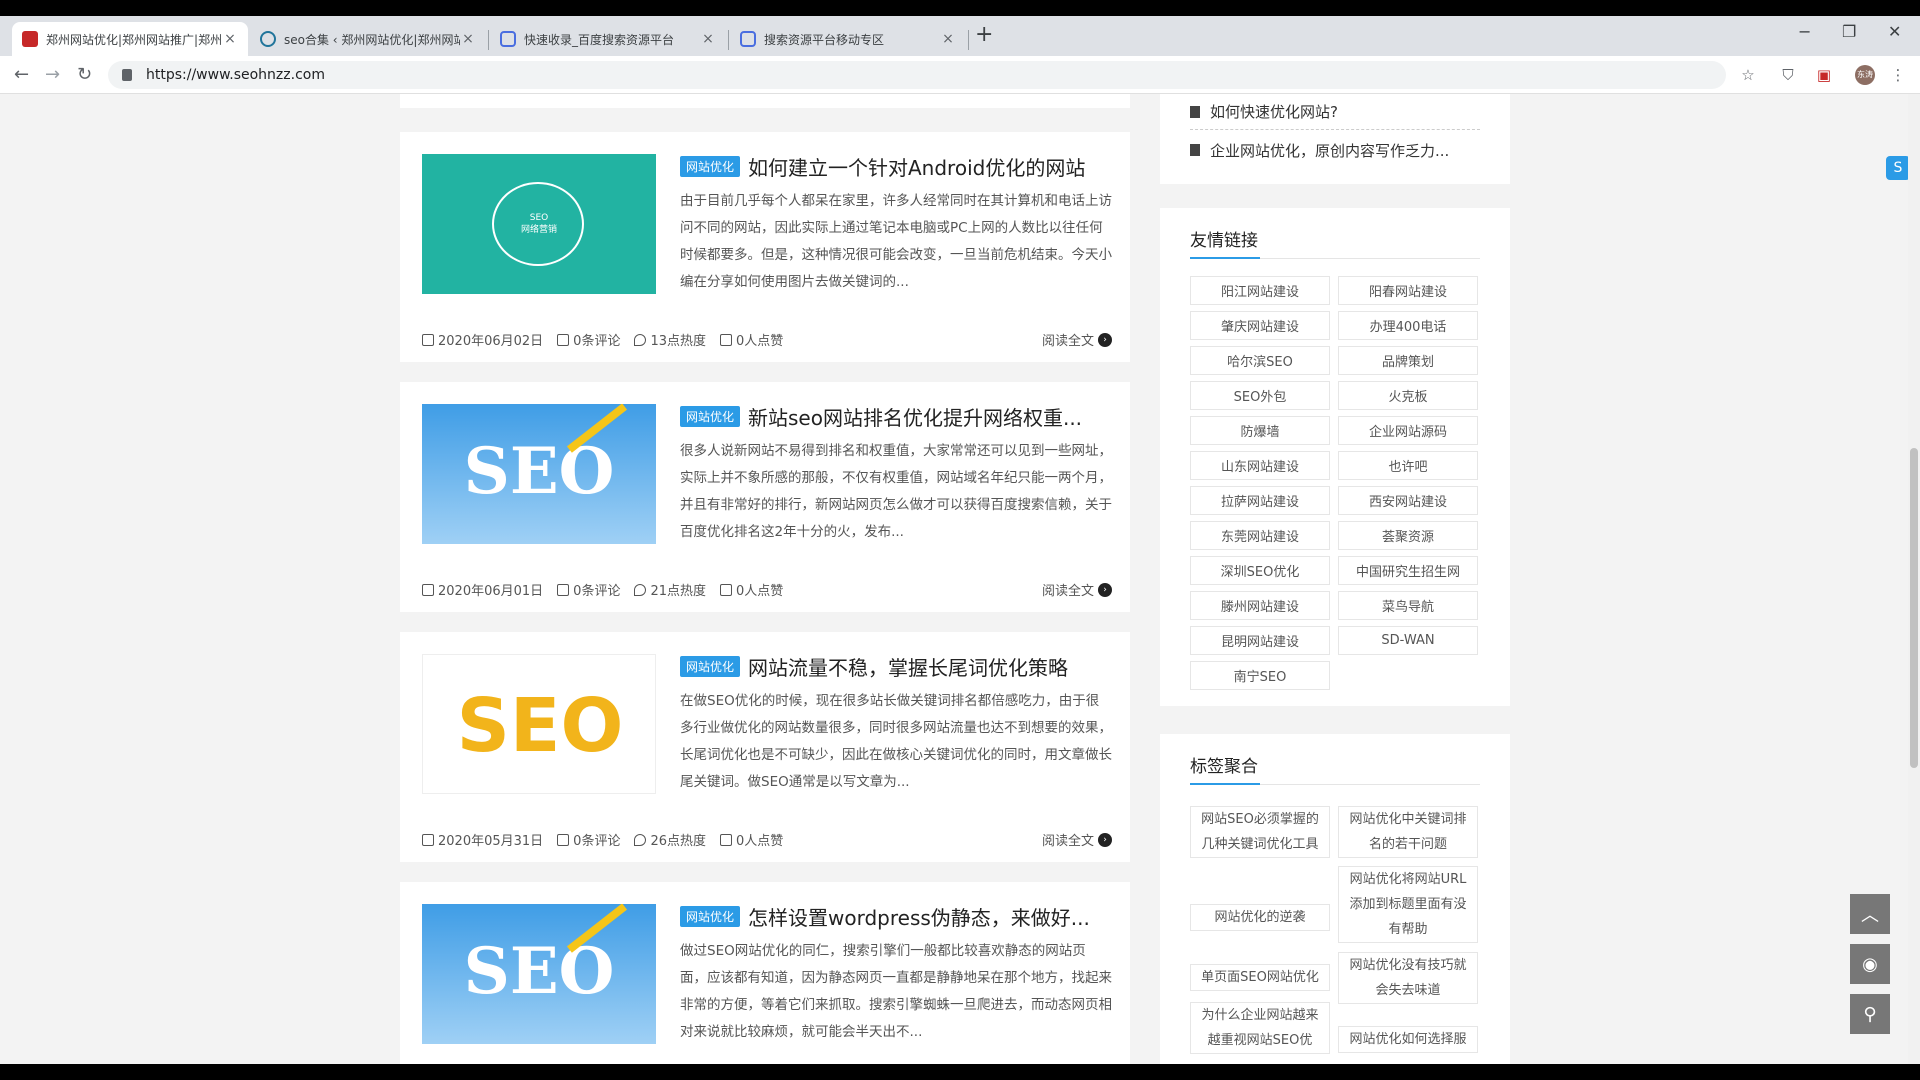 Image resolution: width=1920 pixels, height=1080 pixels. Describe the element at coordinates (1260, 430) in the screenshot. I see `friend-link: 防爆墙` at that location.